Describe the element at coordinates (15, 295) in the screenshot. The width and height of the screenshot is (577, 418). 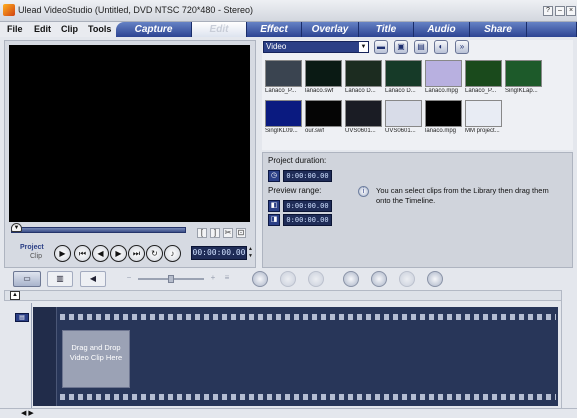
I see `collapse-icon: ▲` at that location.